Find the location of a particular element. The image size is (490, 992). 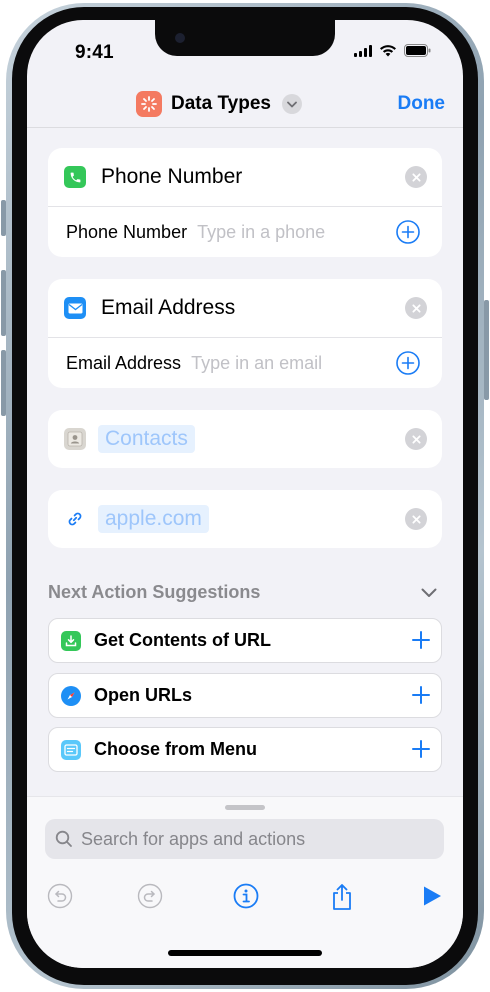

url-variable-token: apple.com is located at coordinates (153, 519).